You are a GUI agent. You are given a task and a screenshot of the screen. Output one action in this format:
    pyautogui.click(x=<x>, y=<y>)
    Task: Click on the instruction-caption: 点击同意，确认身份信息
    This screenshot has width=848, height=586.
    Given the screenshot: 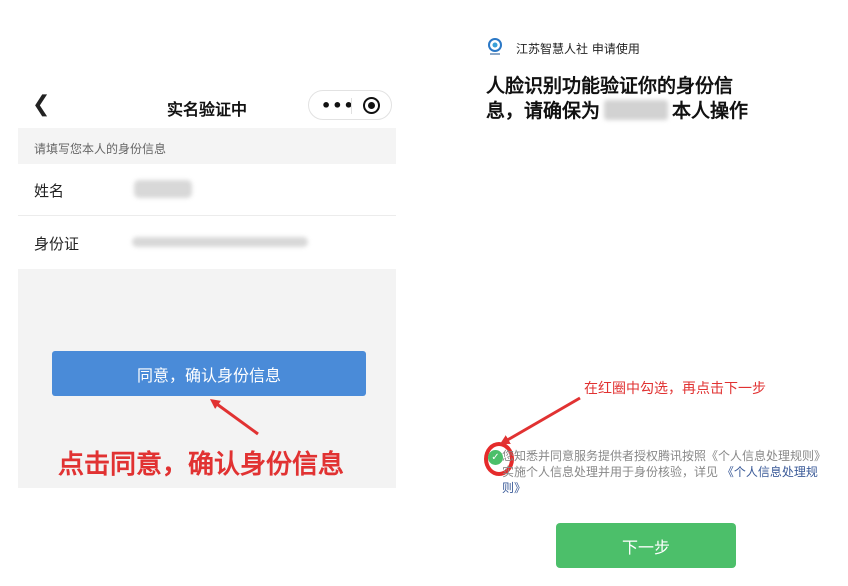 What is the action you would take?
    pyautogui.click(x=201, y=465)
    